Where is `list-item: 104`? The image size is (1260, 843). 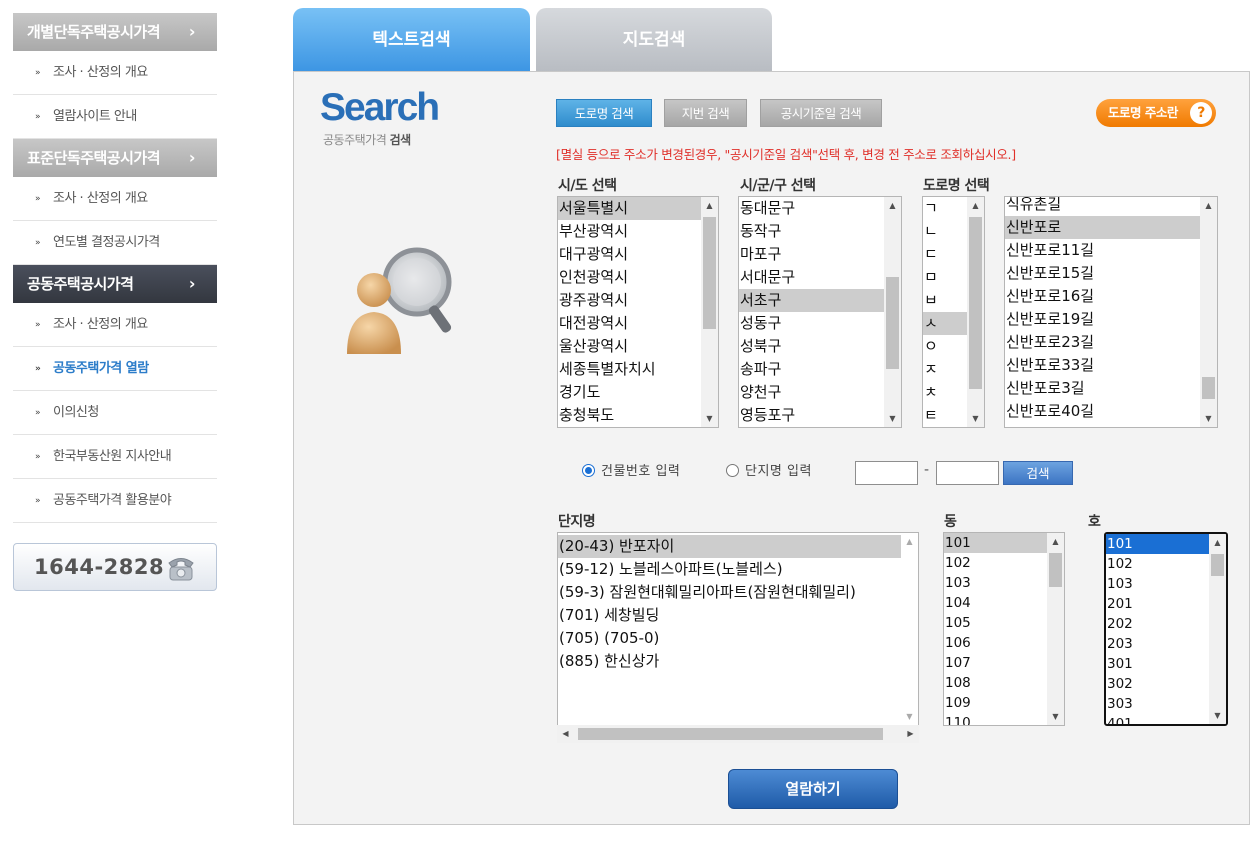
list-item: 104 is located at coordinates (1004, 603).